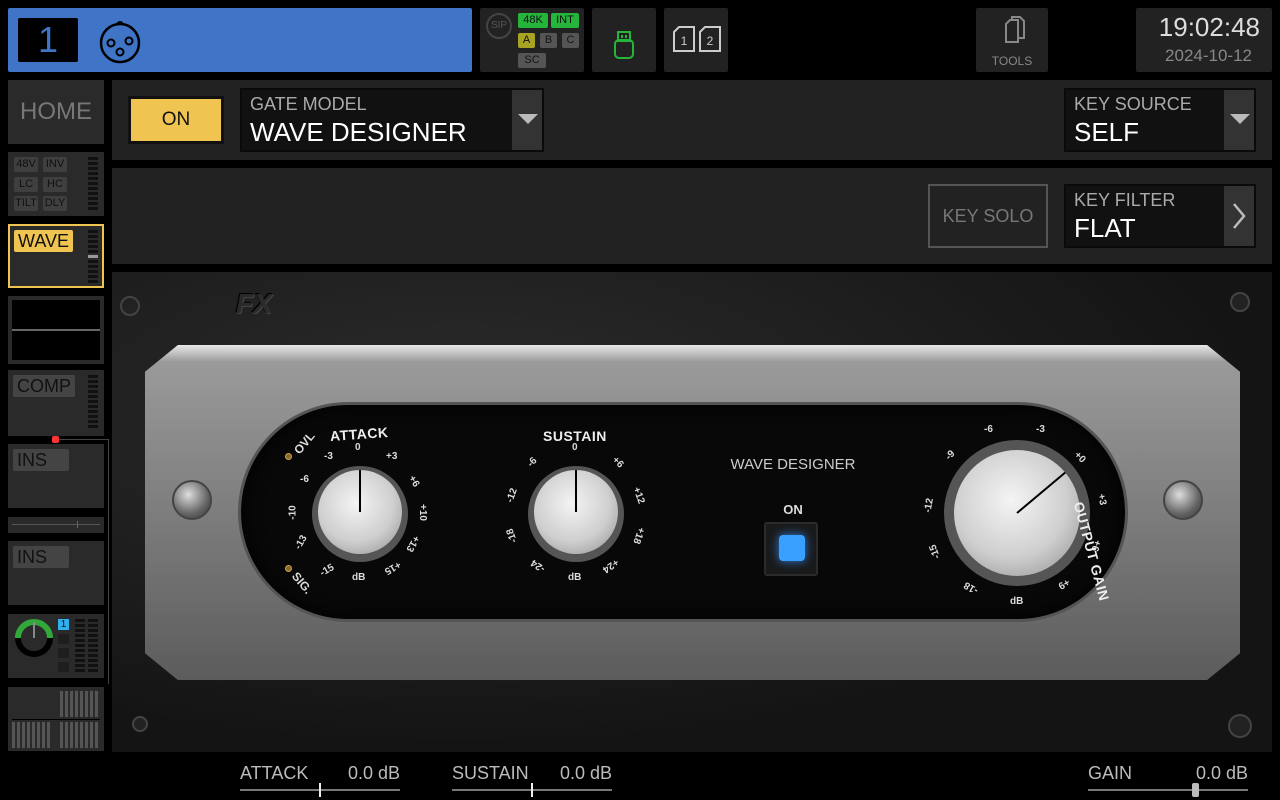 The width and height of the screenshot is (1280, 800). I want to click on insert-route-line-v, so click(108, 561).